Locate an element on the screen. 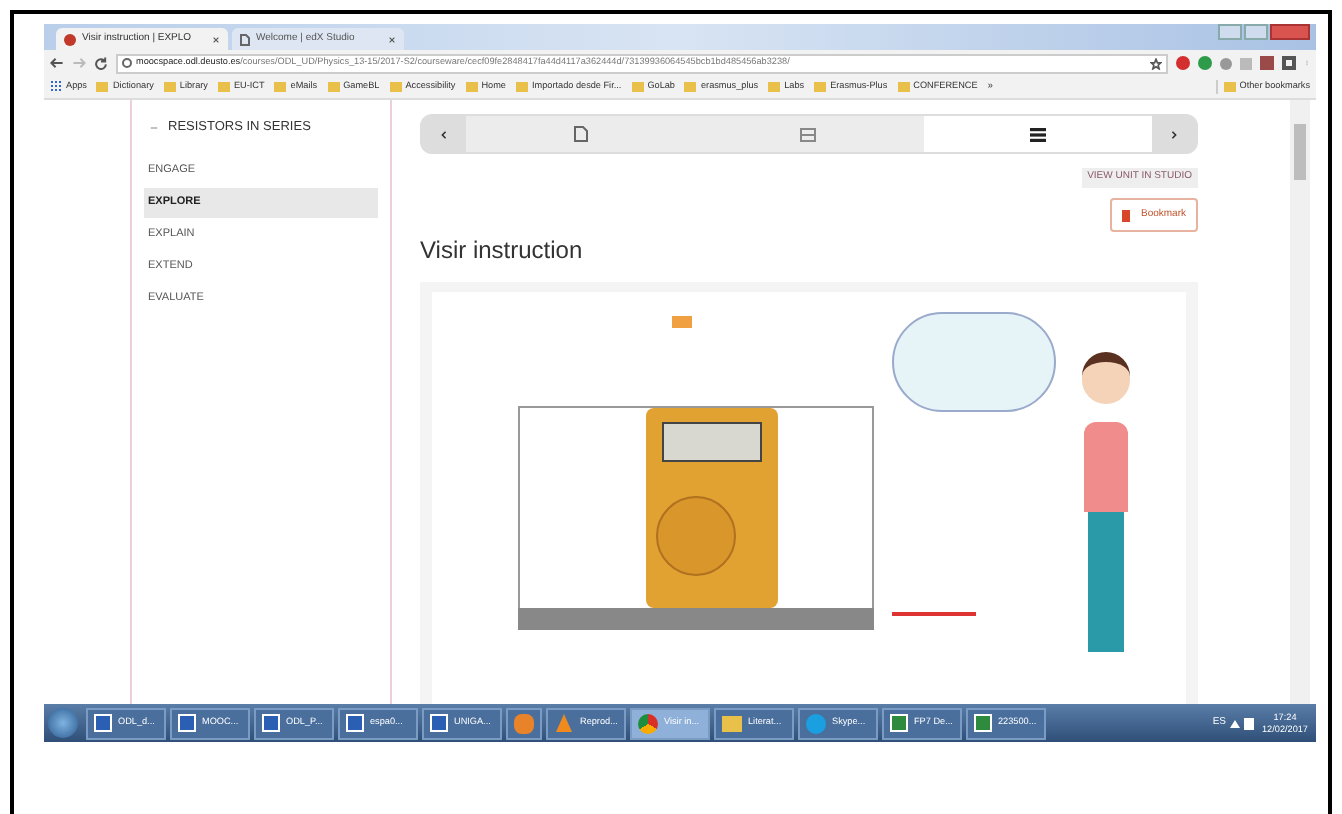  chevron-left-icon is located at coordinates (444, 134).